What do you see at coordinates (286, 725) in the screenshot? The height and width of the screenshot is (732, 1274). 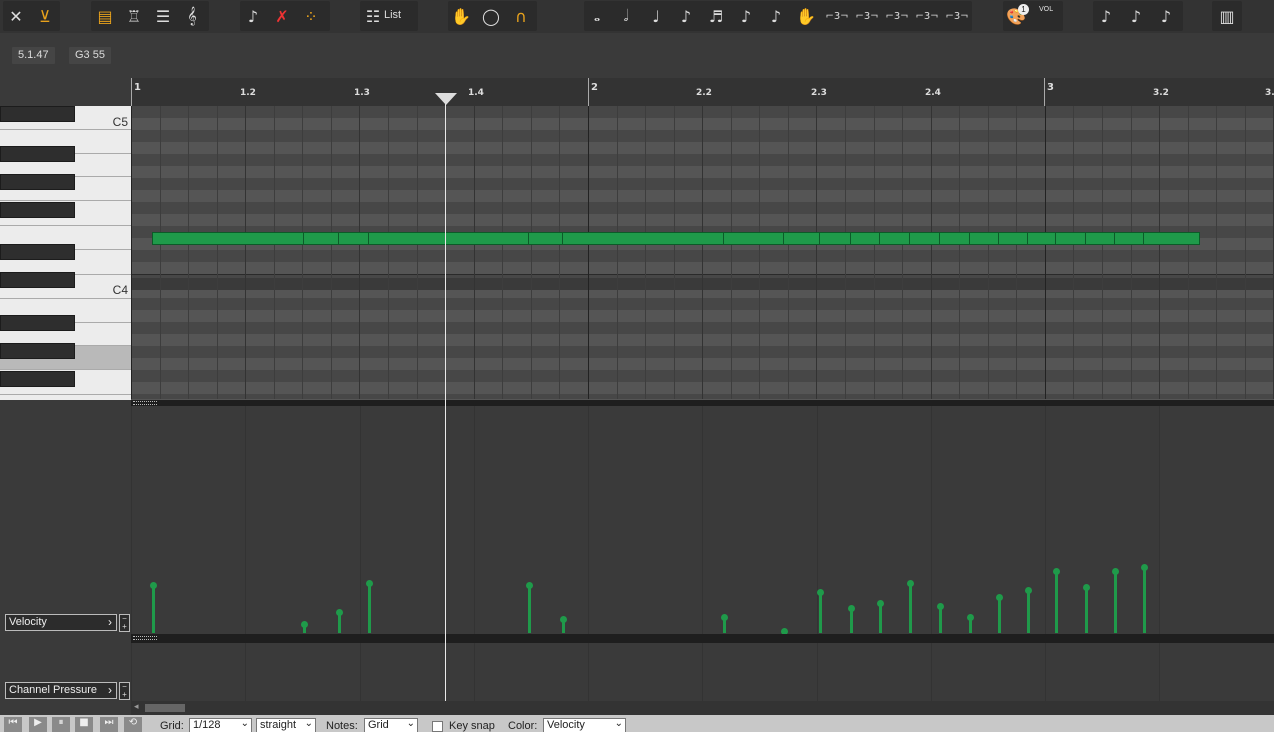 I see `straight-select: straight ⌄` at bounding box center [286, 725].